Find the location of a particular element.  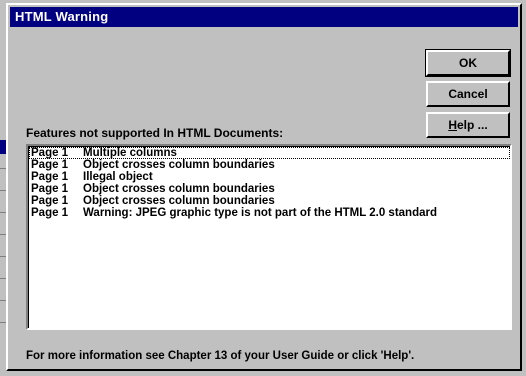

dialog-title: HTML Warning is located at coordinates (62, 16).